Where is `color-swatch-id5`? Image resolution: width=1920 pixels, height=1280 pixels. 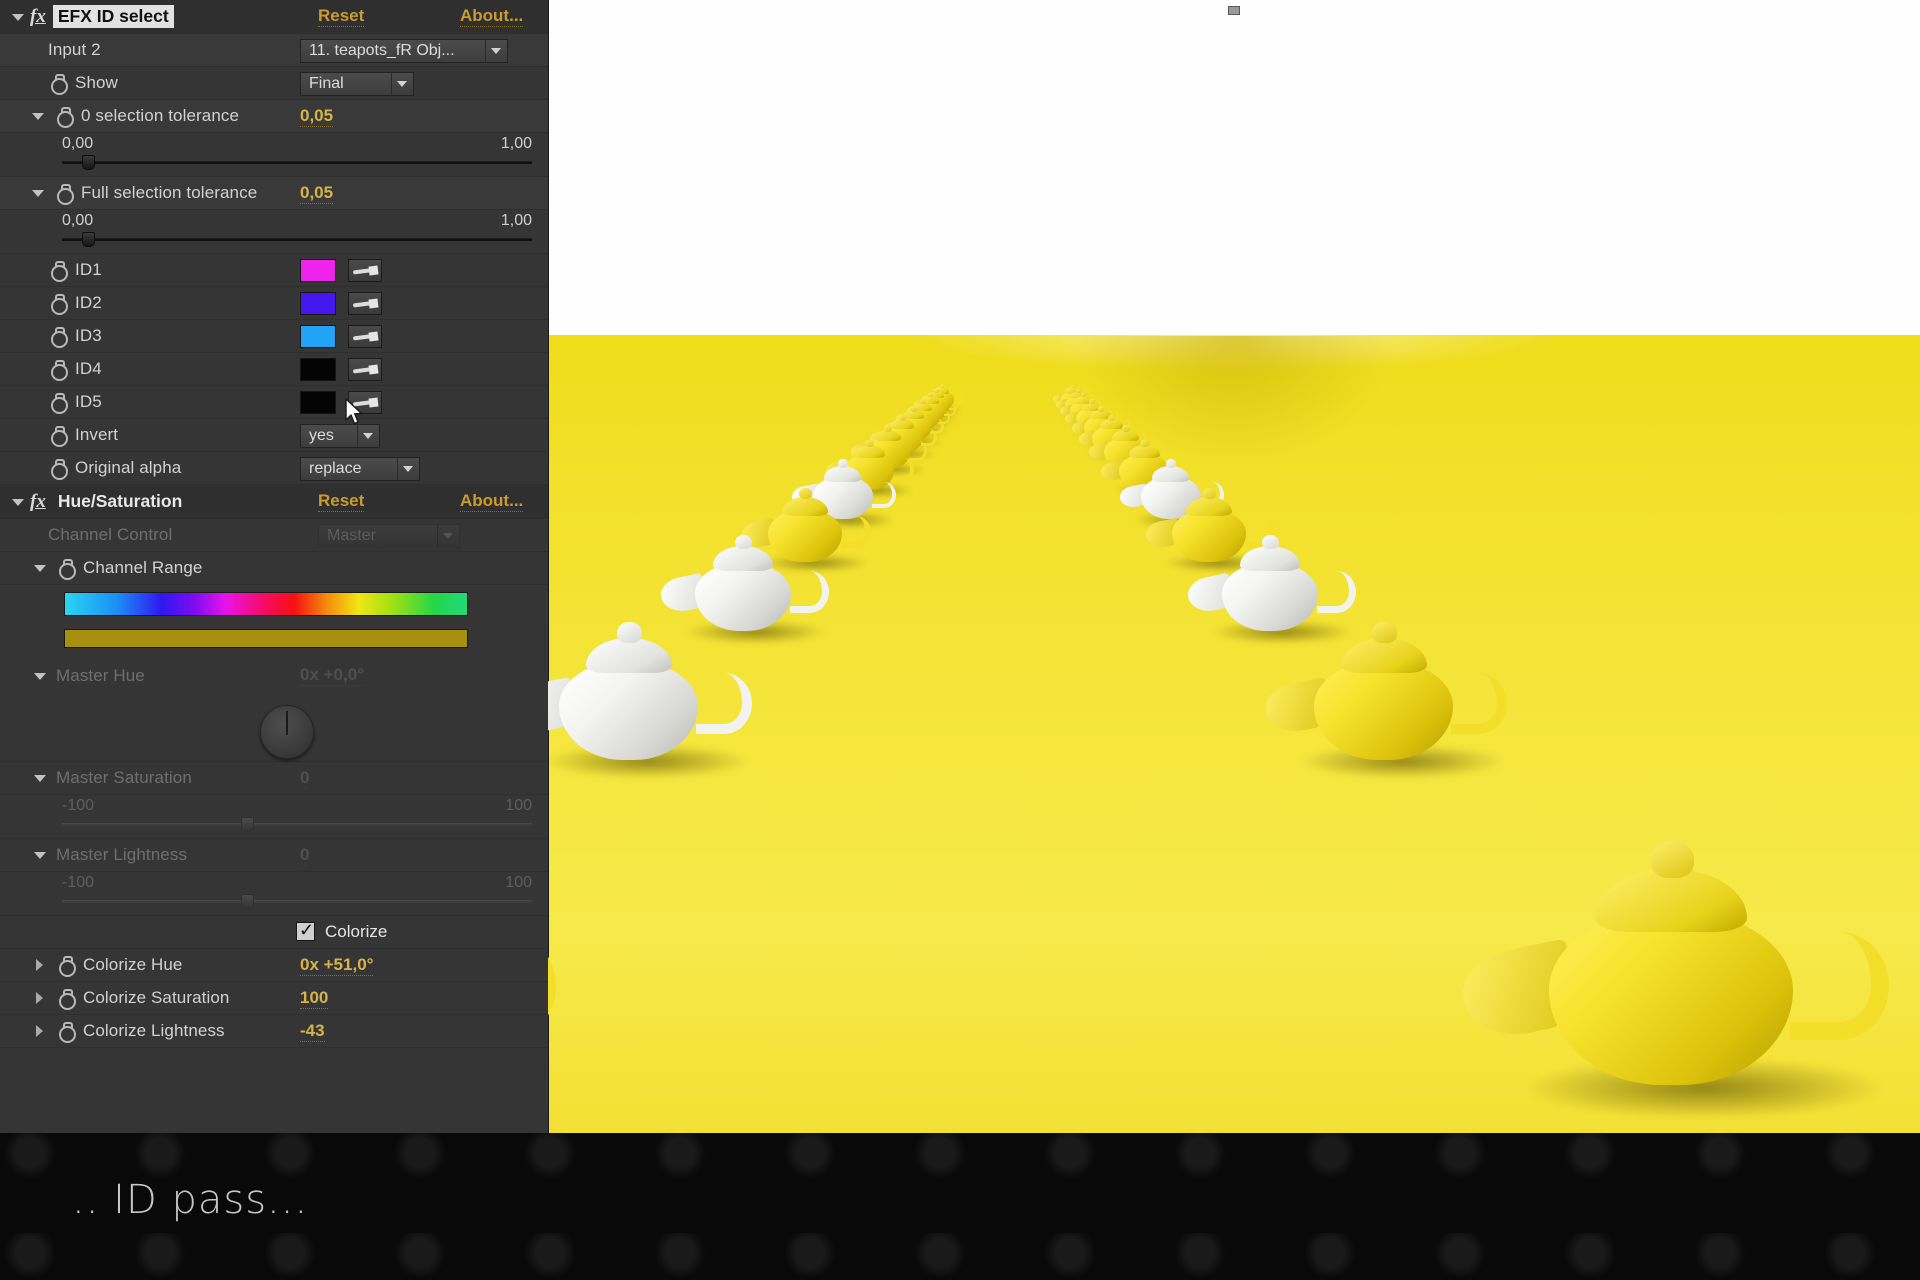
color-swatch-id5 is located at coordinates (318, 402).